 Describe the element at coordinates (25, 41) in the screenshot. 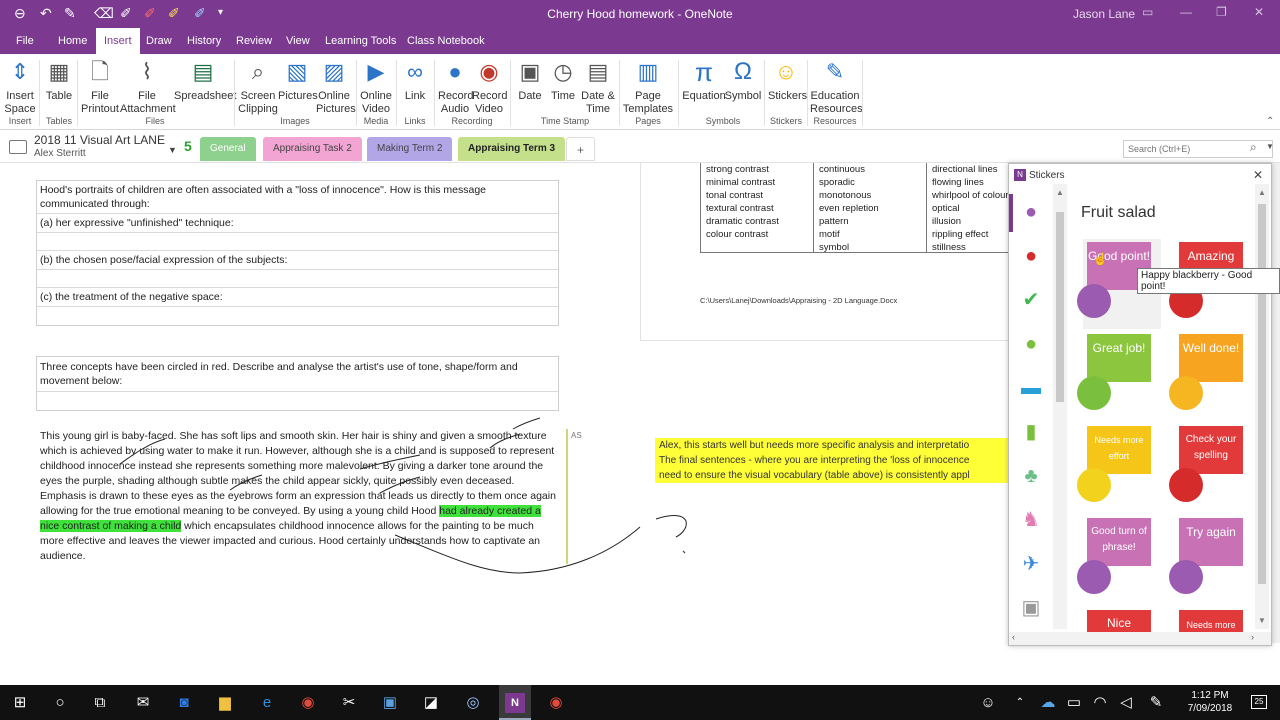

I see `tab-file: File` at that location.